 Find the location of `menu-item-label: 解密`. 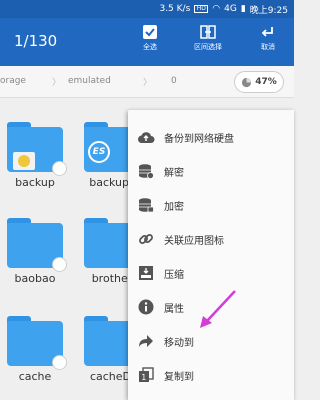

menu-item-label: 解密 is located at coordinates (174, 173).